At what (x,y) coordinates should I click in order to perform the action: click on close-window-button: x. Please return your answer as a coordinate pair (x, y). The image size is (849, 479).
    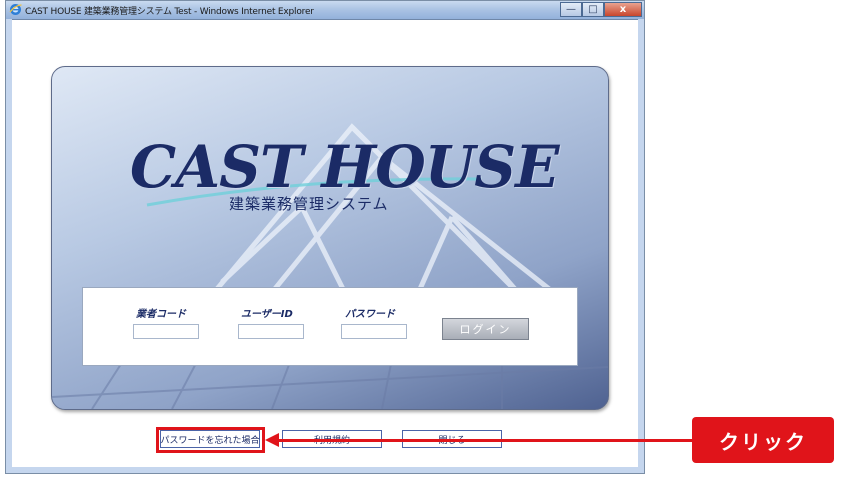
    Looking at the image, I should click on (623, 9).